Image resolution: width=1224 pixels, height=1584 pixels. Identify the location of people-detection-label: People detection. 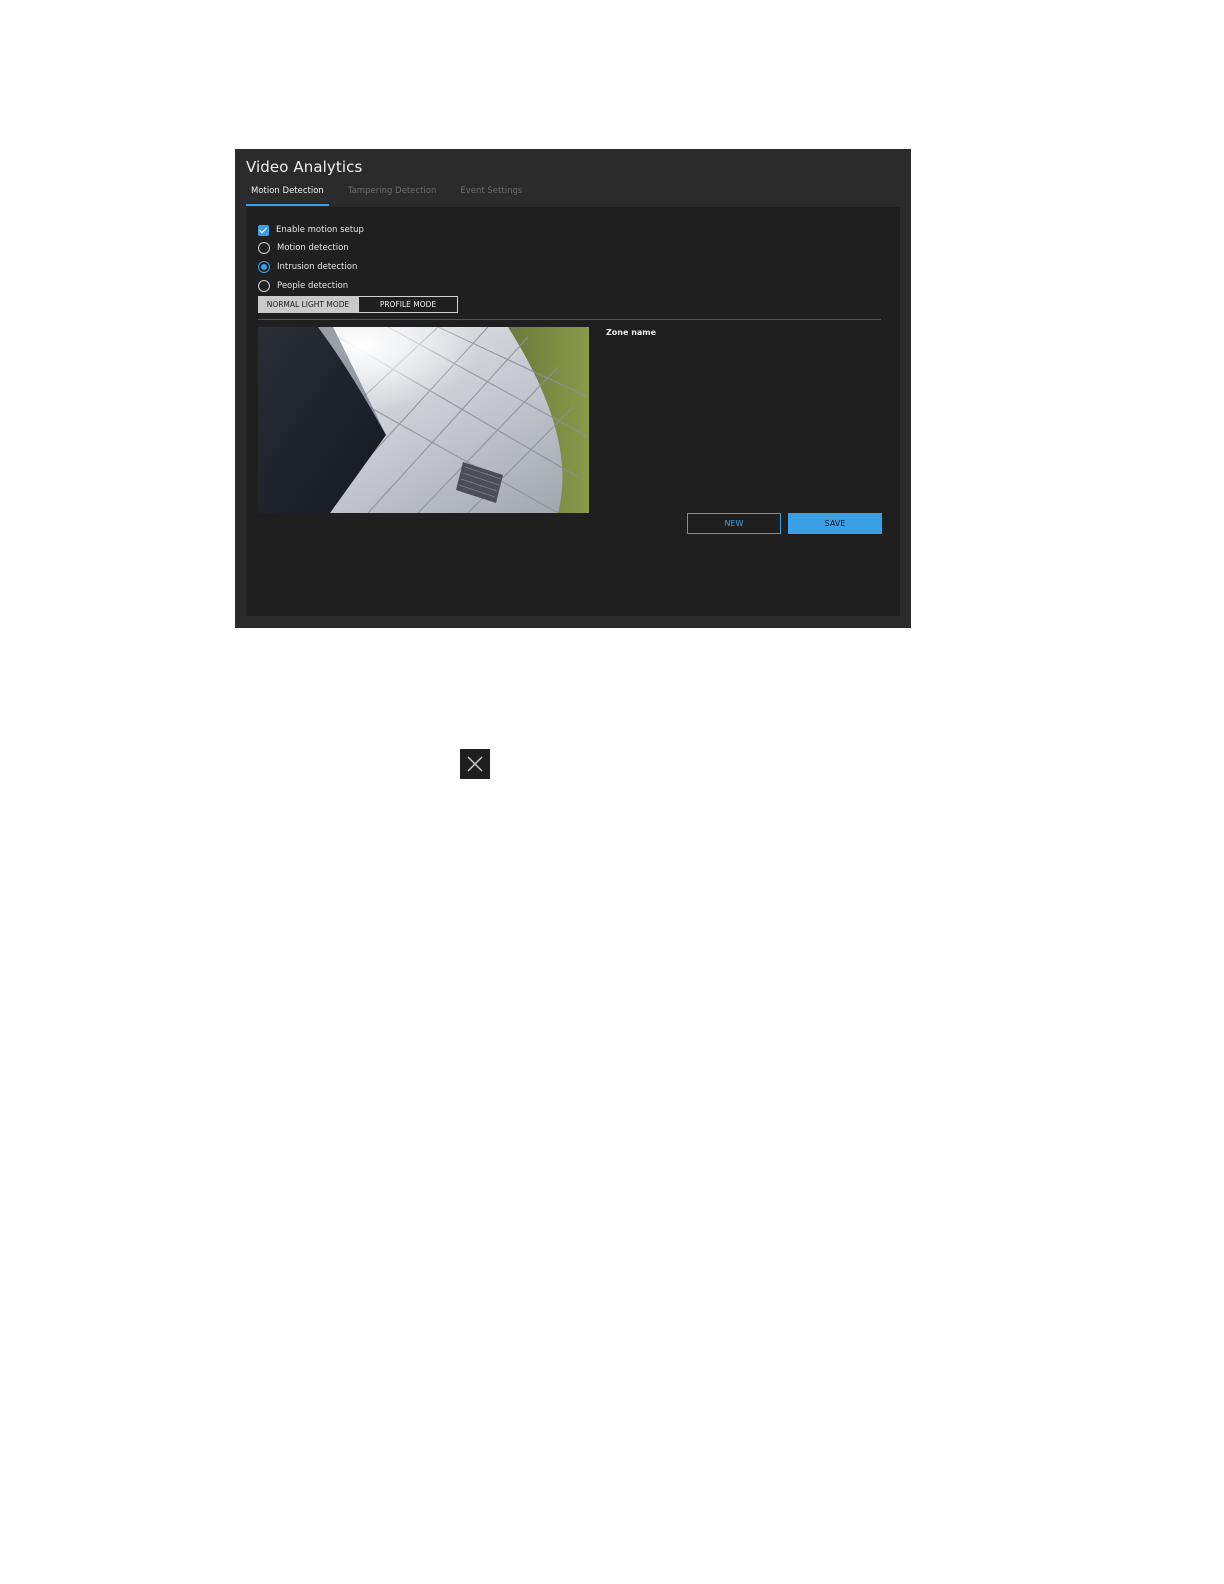
(313, 286).